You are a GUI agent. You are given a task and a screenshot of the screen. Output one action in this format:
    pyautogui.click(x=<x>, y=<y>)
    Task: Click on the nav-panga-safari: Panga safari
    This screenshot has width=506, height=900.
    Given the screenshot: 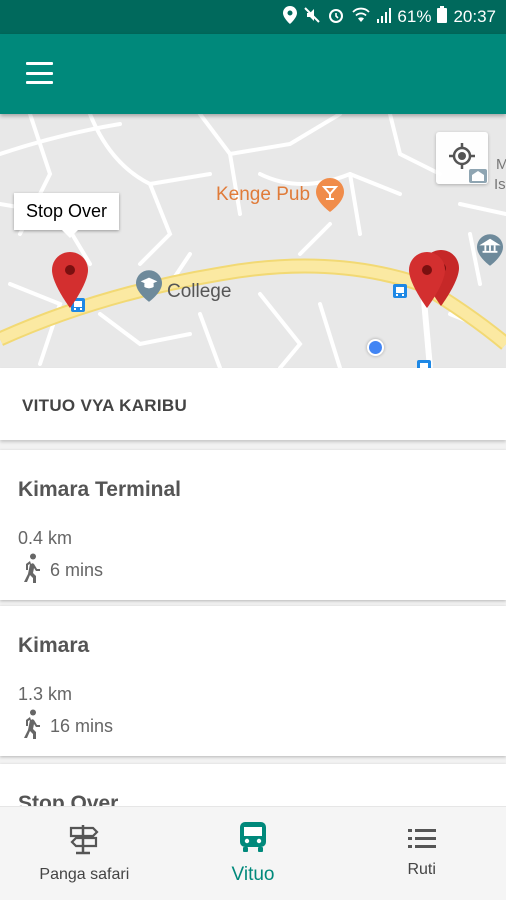 What is the action you would take?
    pyautogui.click(x=84, y=853)
    